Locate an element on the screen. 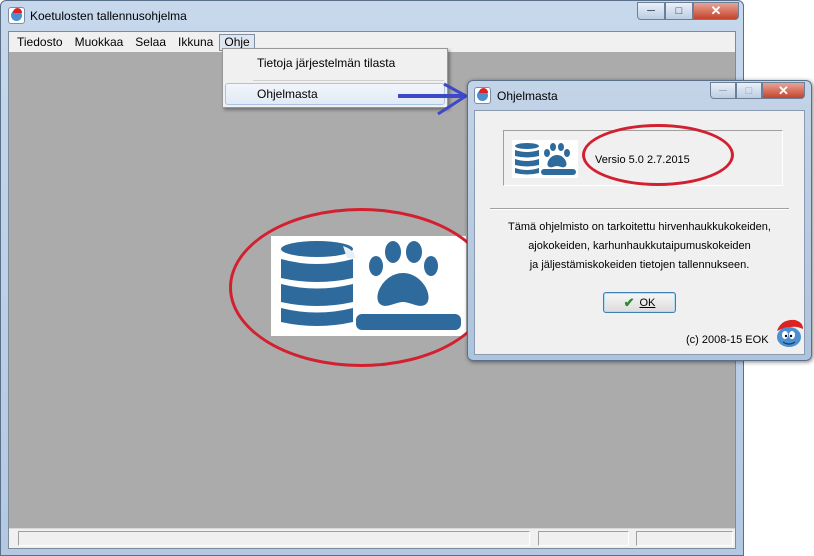 The height and width of the screenshot is (556, 814). dialog-caption-buttons: ─ □ ✕ is located at coordinates (757, 90).